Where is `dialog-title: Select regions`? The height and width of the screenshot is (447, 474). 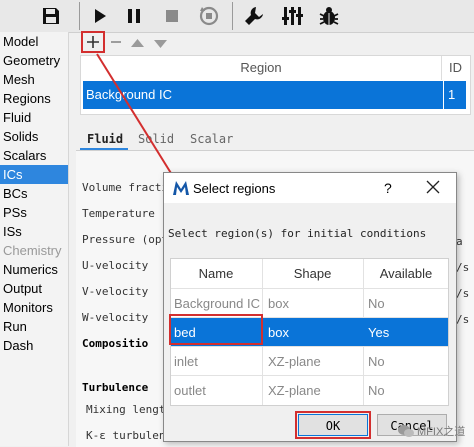 dialog-title: Select regions is located at coordinates (234, 188).